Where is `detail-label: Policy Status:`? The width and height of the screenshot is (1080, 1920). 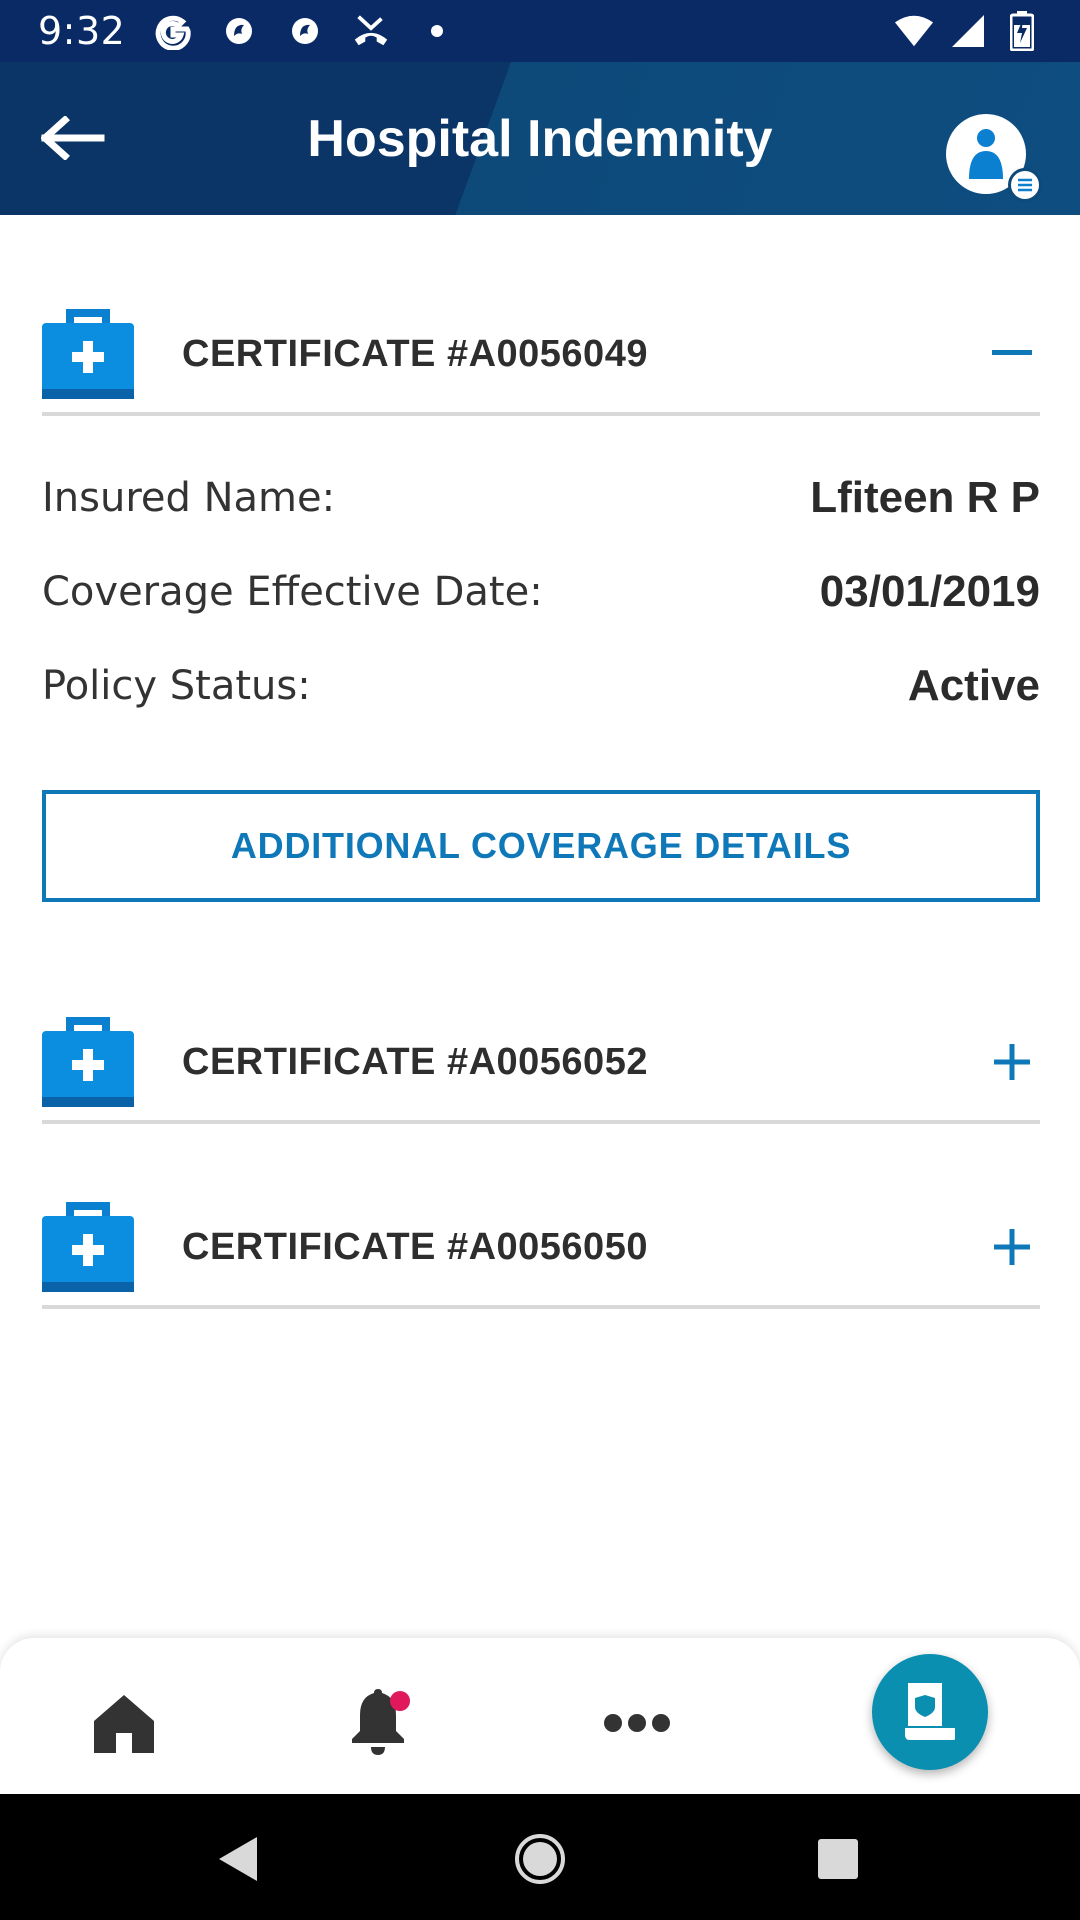 detail-label: Policy Status: is located at coordinates (176, 686).